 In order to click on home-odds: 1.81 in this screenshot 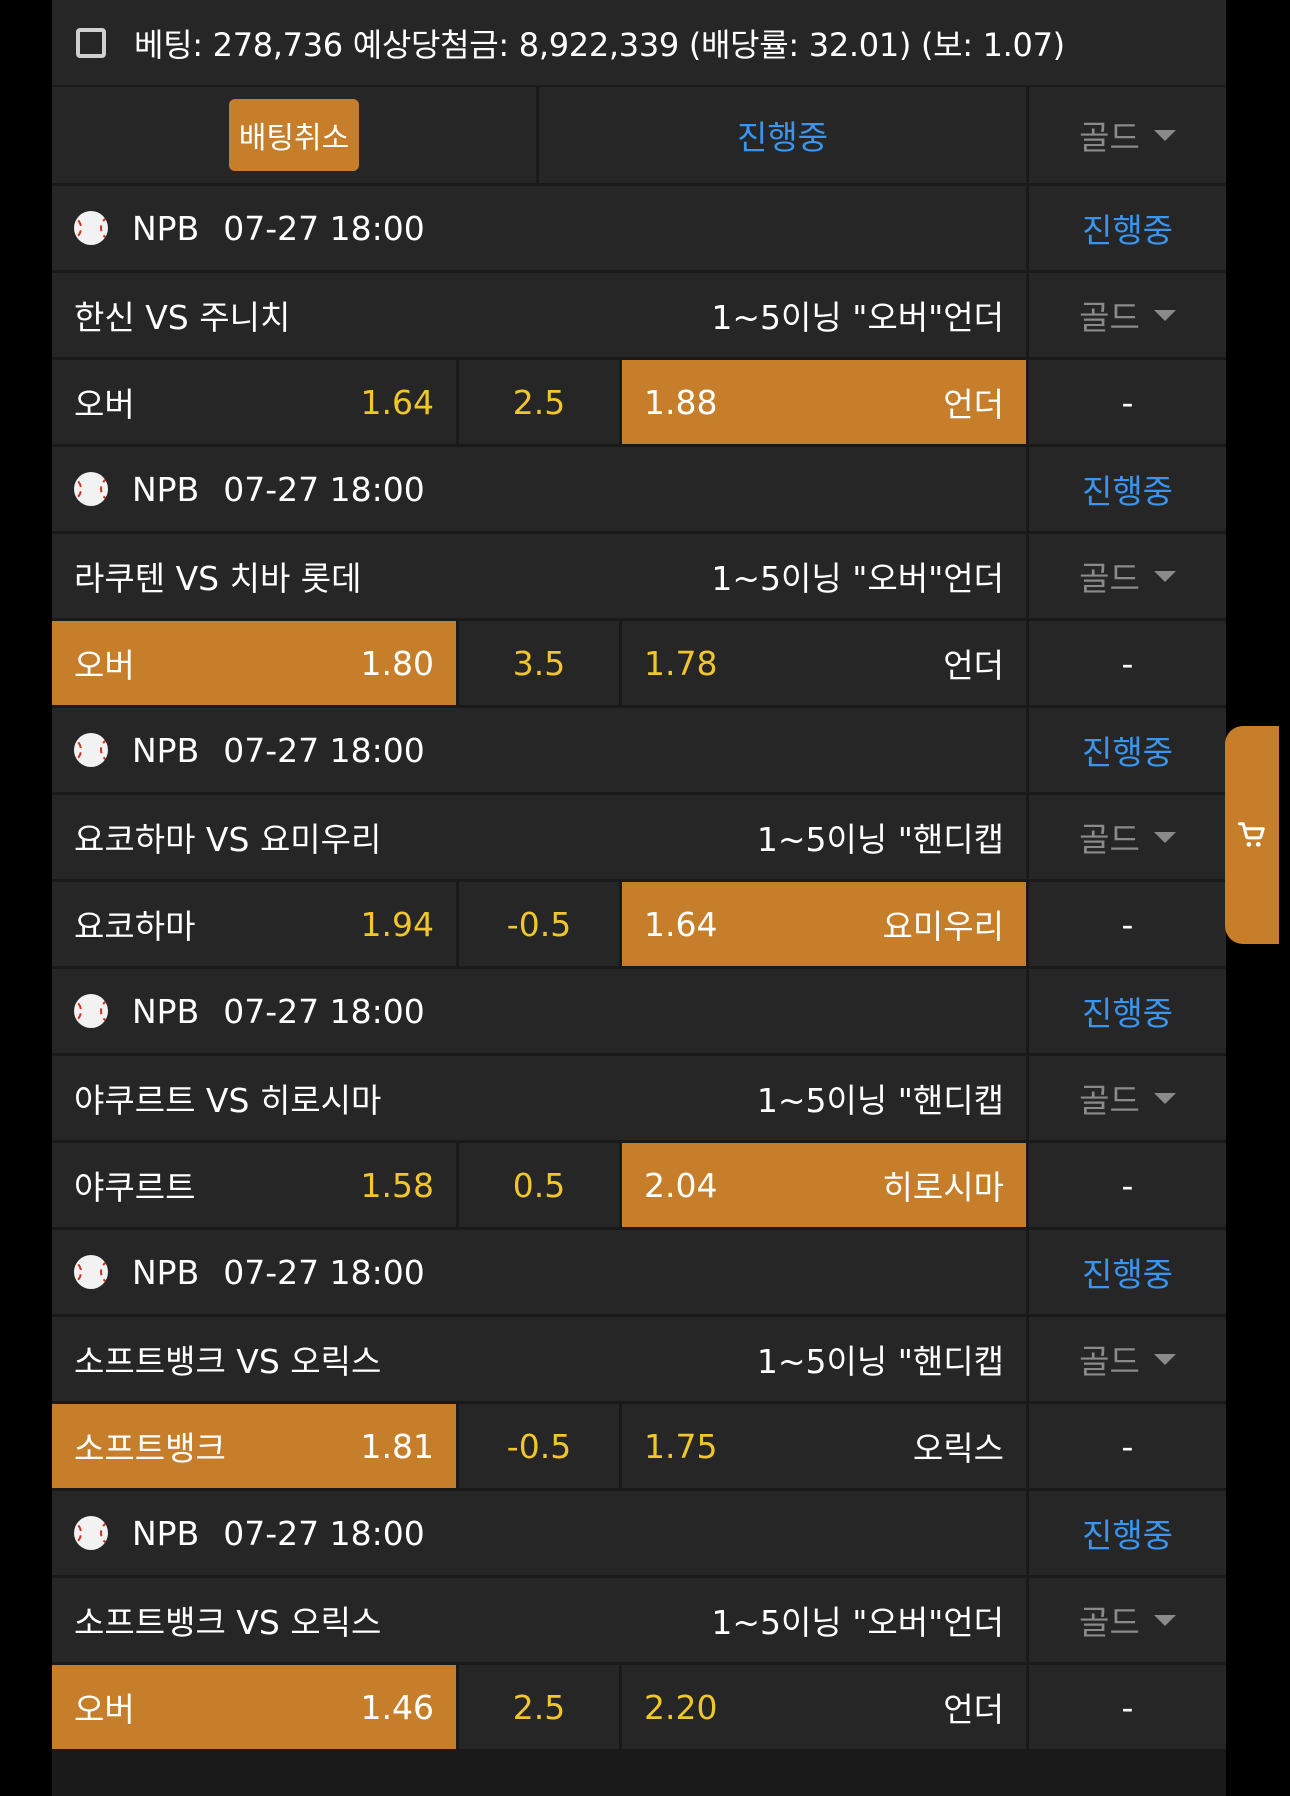, I will do `click(397, 1446)`.